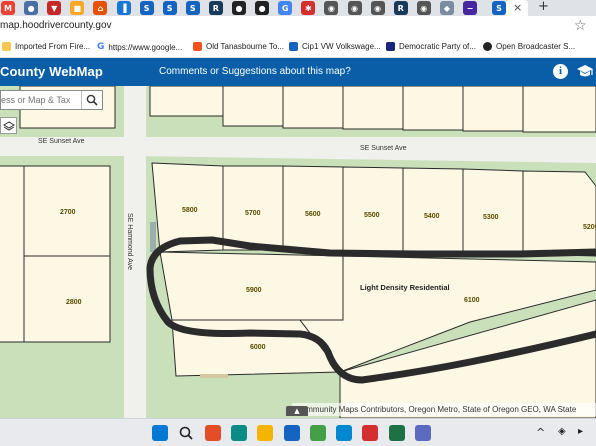  What do you see at coordinates (77, 8) in the screenshot?
I see `document-icon: ■` at bounding box center [77, 8].